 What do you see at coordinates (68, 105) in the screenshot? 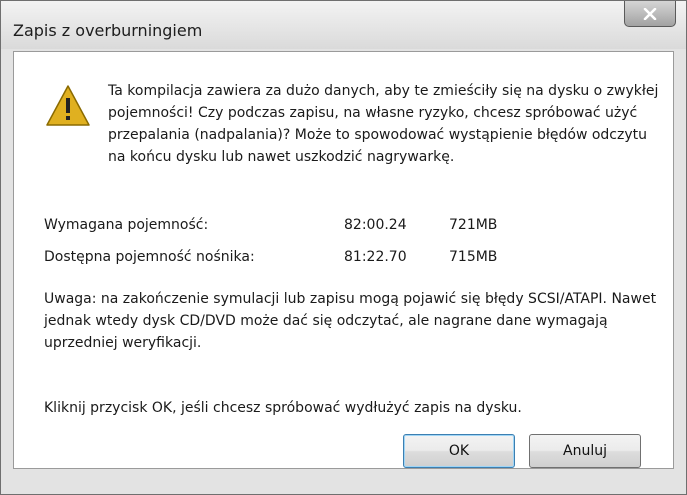
I see `warning-icon` at bounding box center [68, 105].